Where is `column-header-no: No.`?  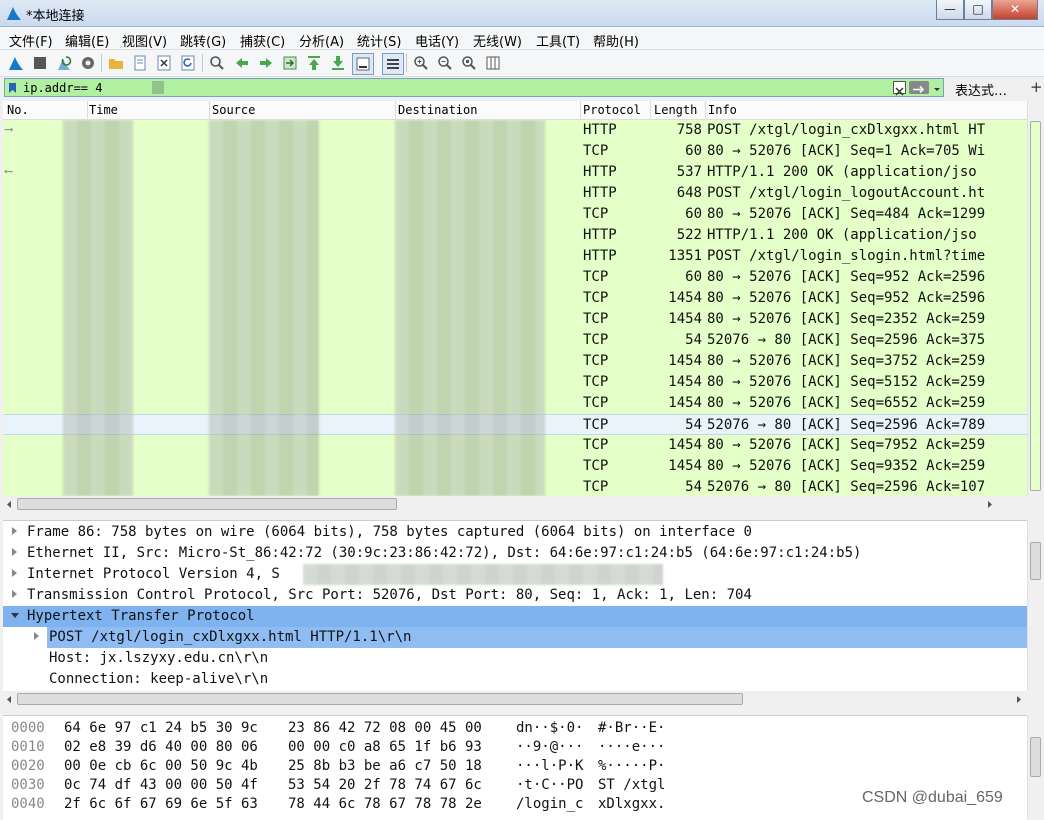 column-header-no: No. is located at coordinates (18, 110).